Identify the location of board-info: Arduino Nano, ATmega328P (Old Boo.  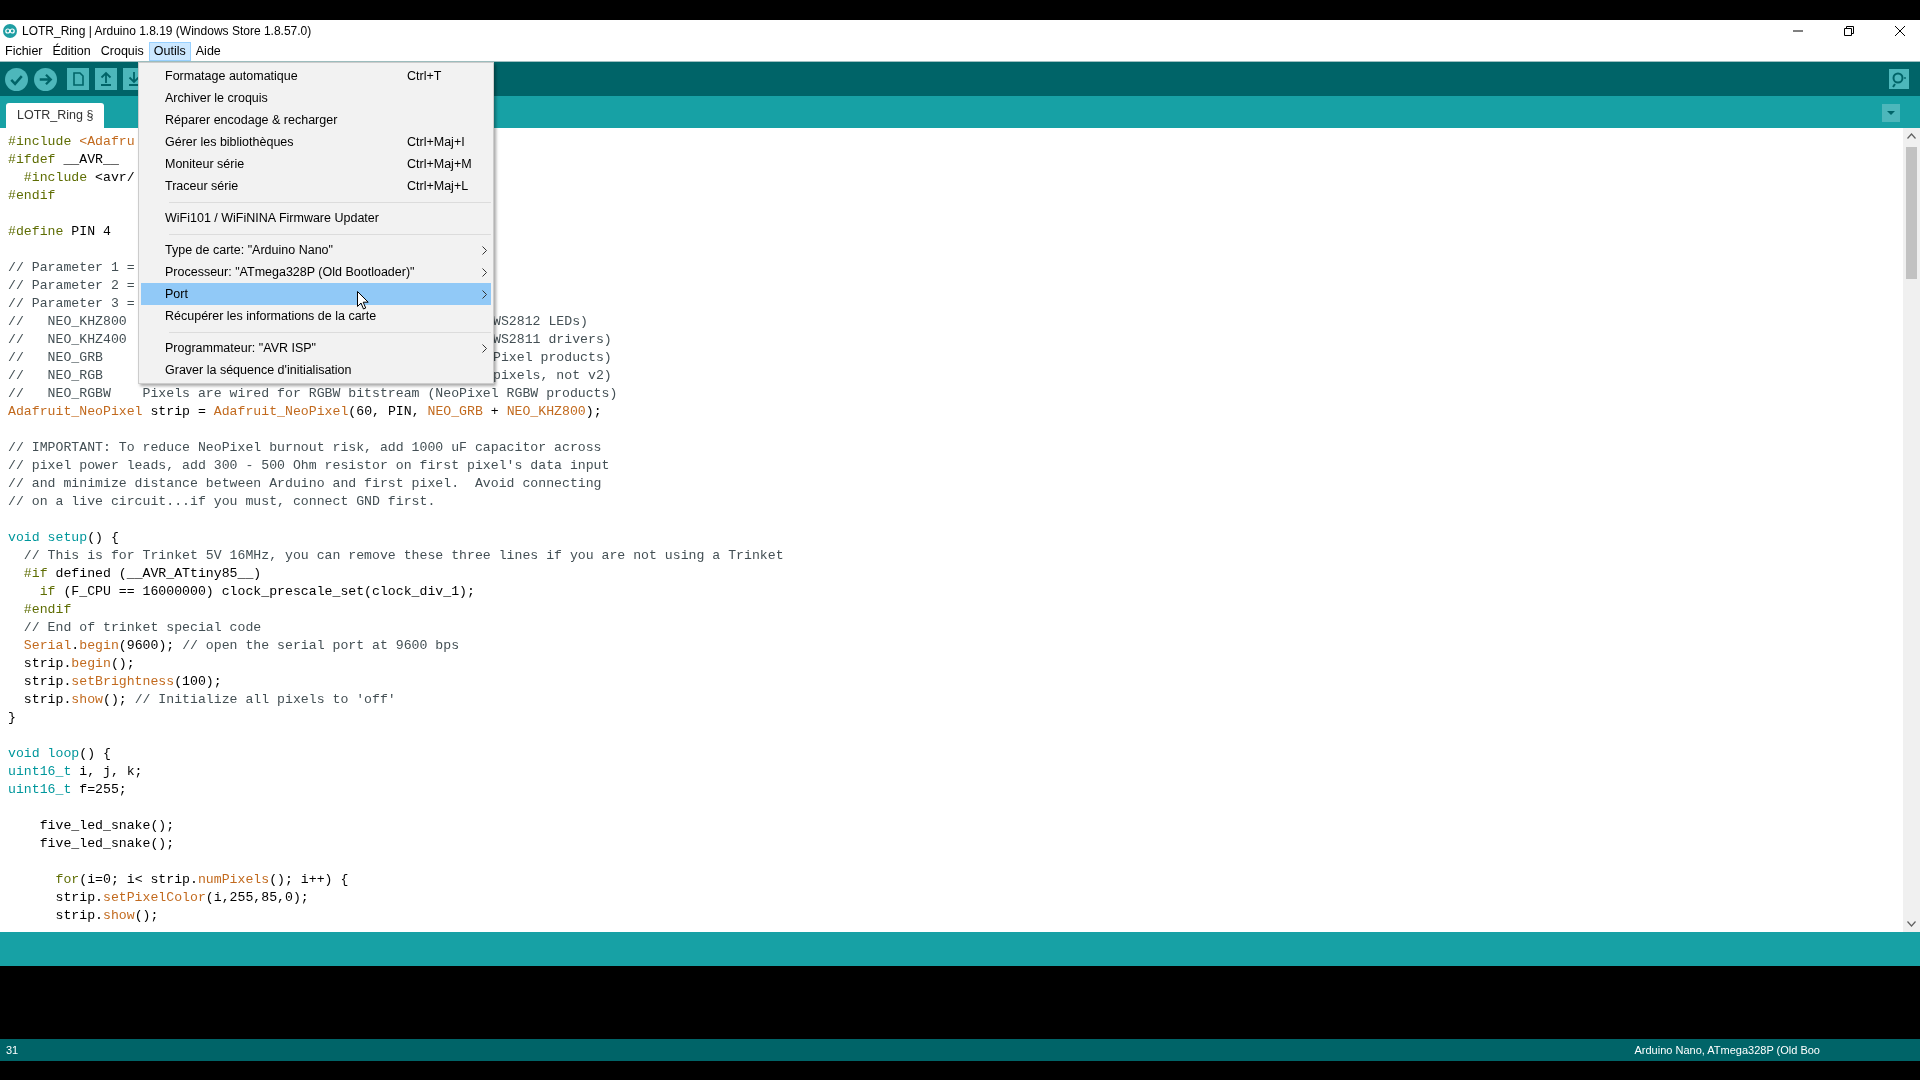
(1727, 1050).